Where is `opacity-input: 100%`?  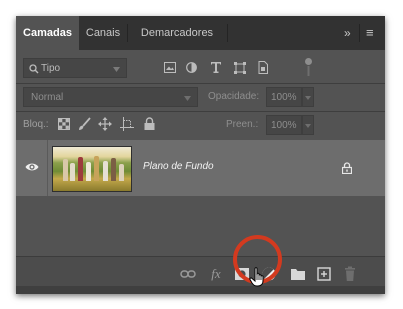
opacity-input: 100% is located at coordinates (284, 97).